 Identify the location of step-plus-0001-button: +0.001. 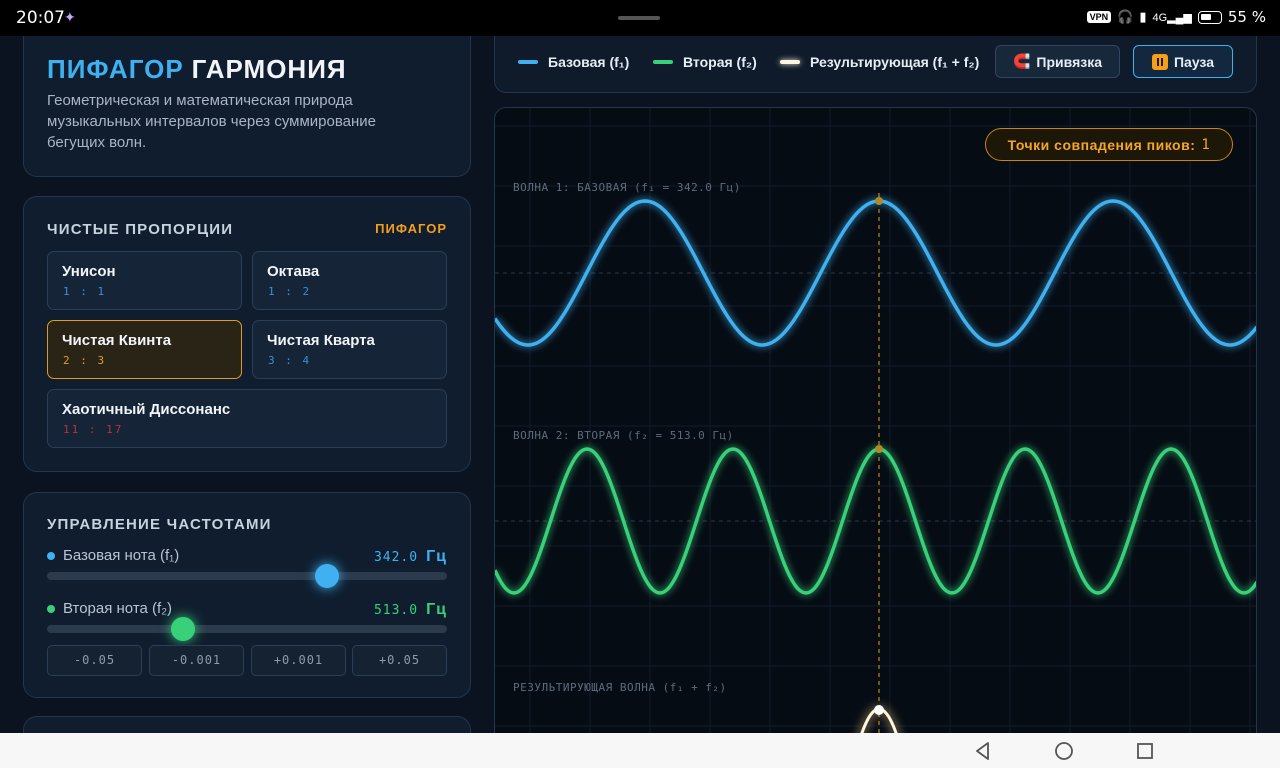
(298, 660).